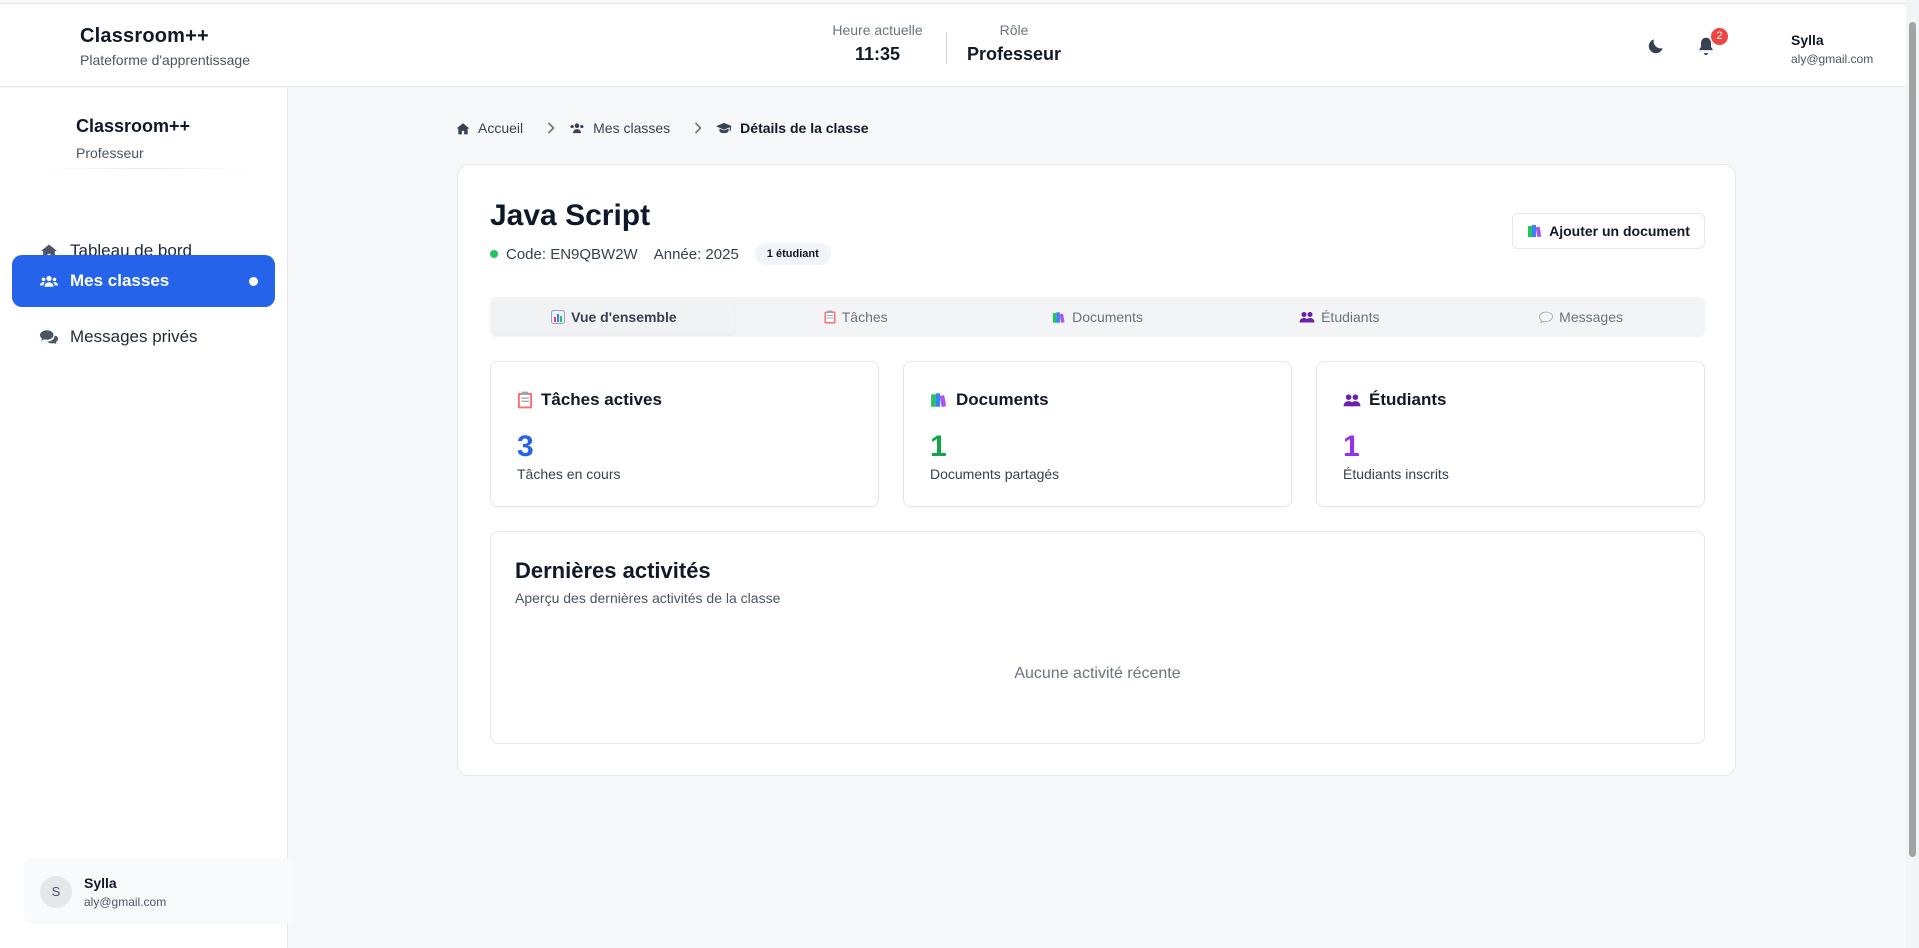 The width and height of the screenshot is (1919, 948). I want to click on breadcrumb-classes: Mes classes, so click(619, 128).